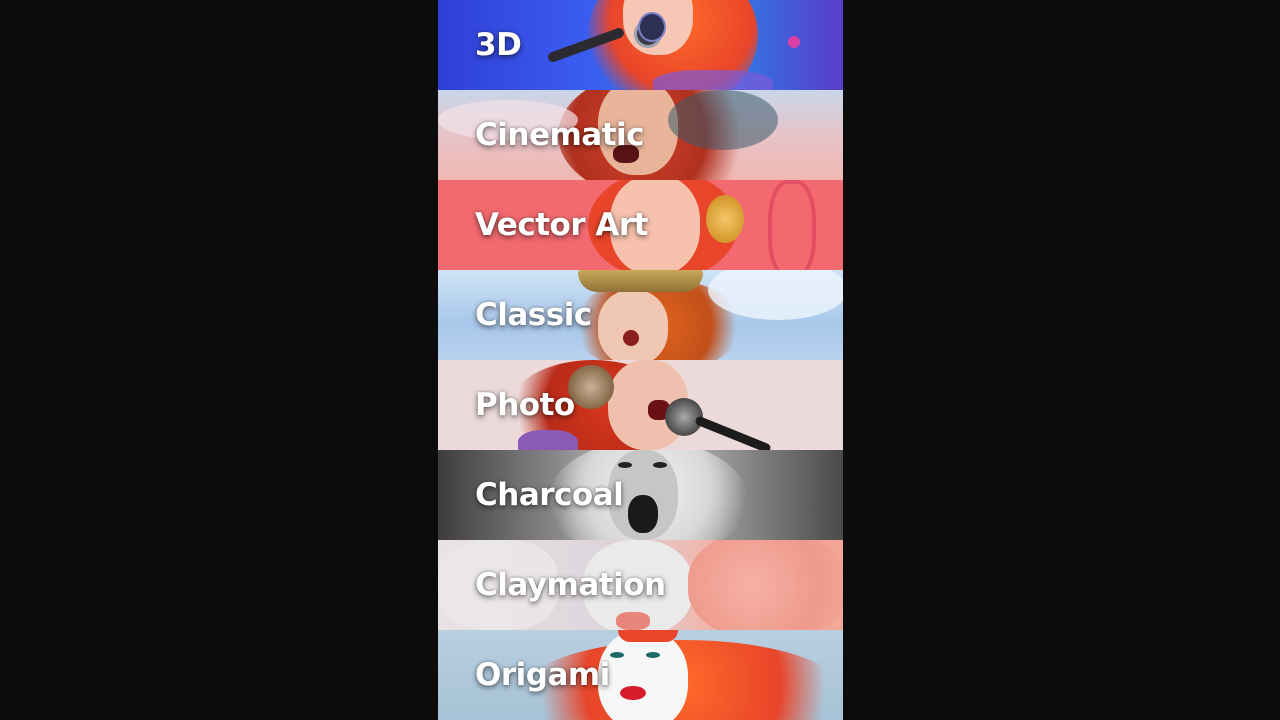 This screenshot has width=1280, height=720. Describe the element at coordinates (640, 495) in the screenshot. I see `style-band-charcoal: Charcoal` at that location.